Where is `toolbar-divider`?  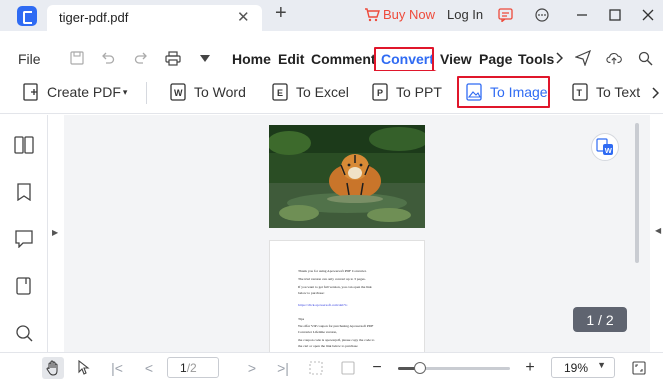 toolbar-divider is located at coordinates (146, 93).